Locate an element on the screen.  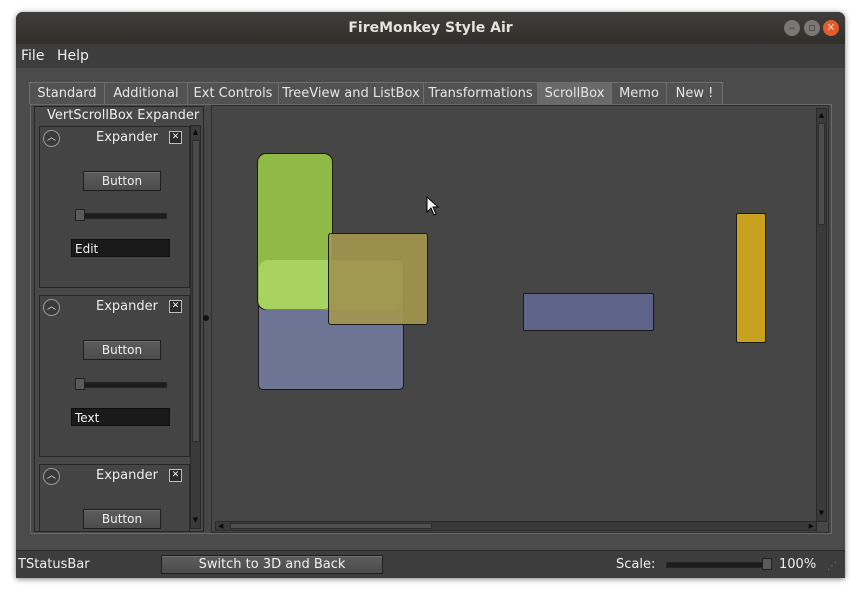
tab-treeview-listbox: TreeView and ListBox is located at coordinates (351, 93).